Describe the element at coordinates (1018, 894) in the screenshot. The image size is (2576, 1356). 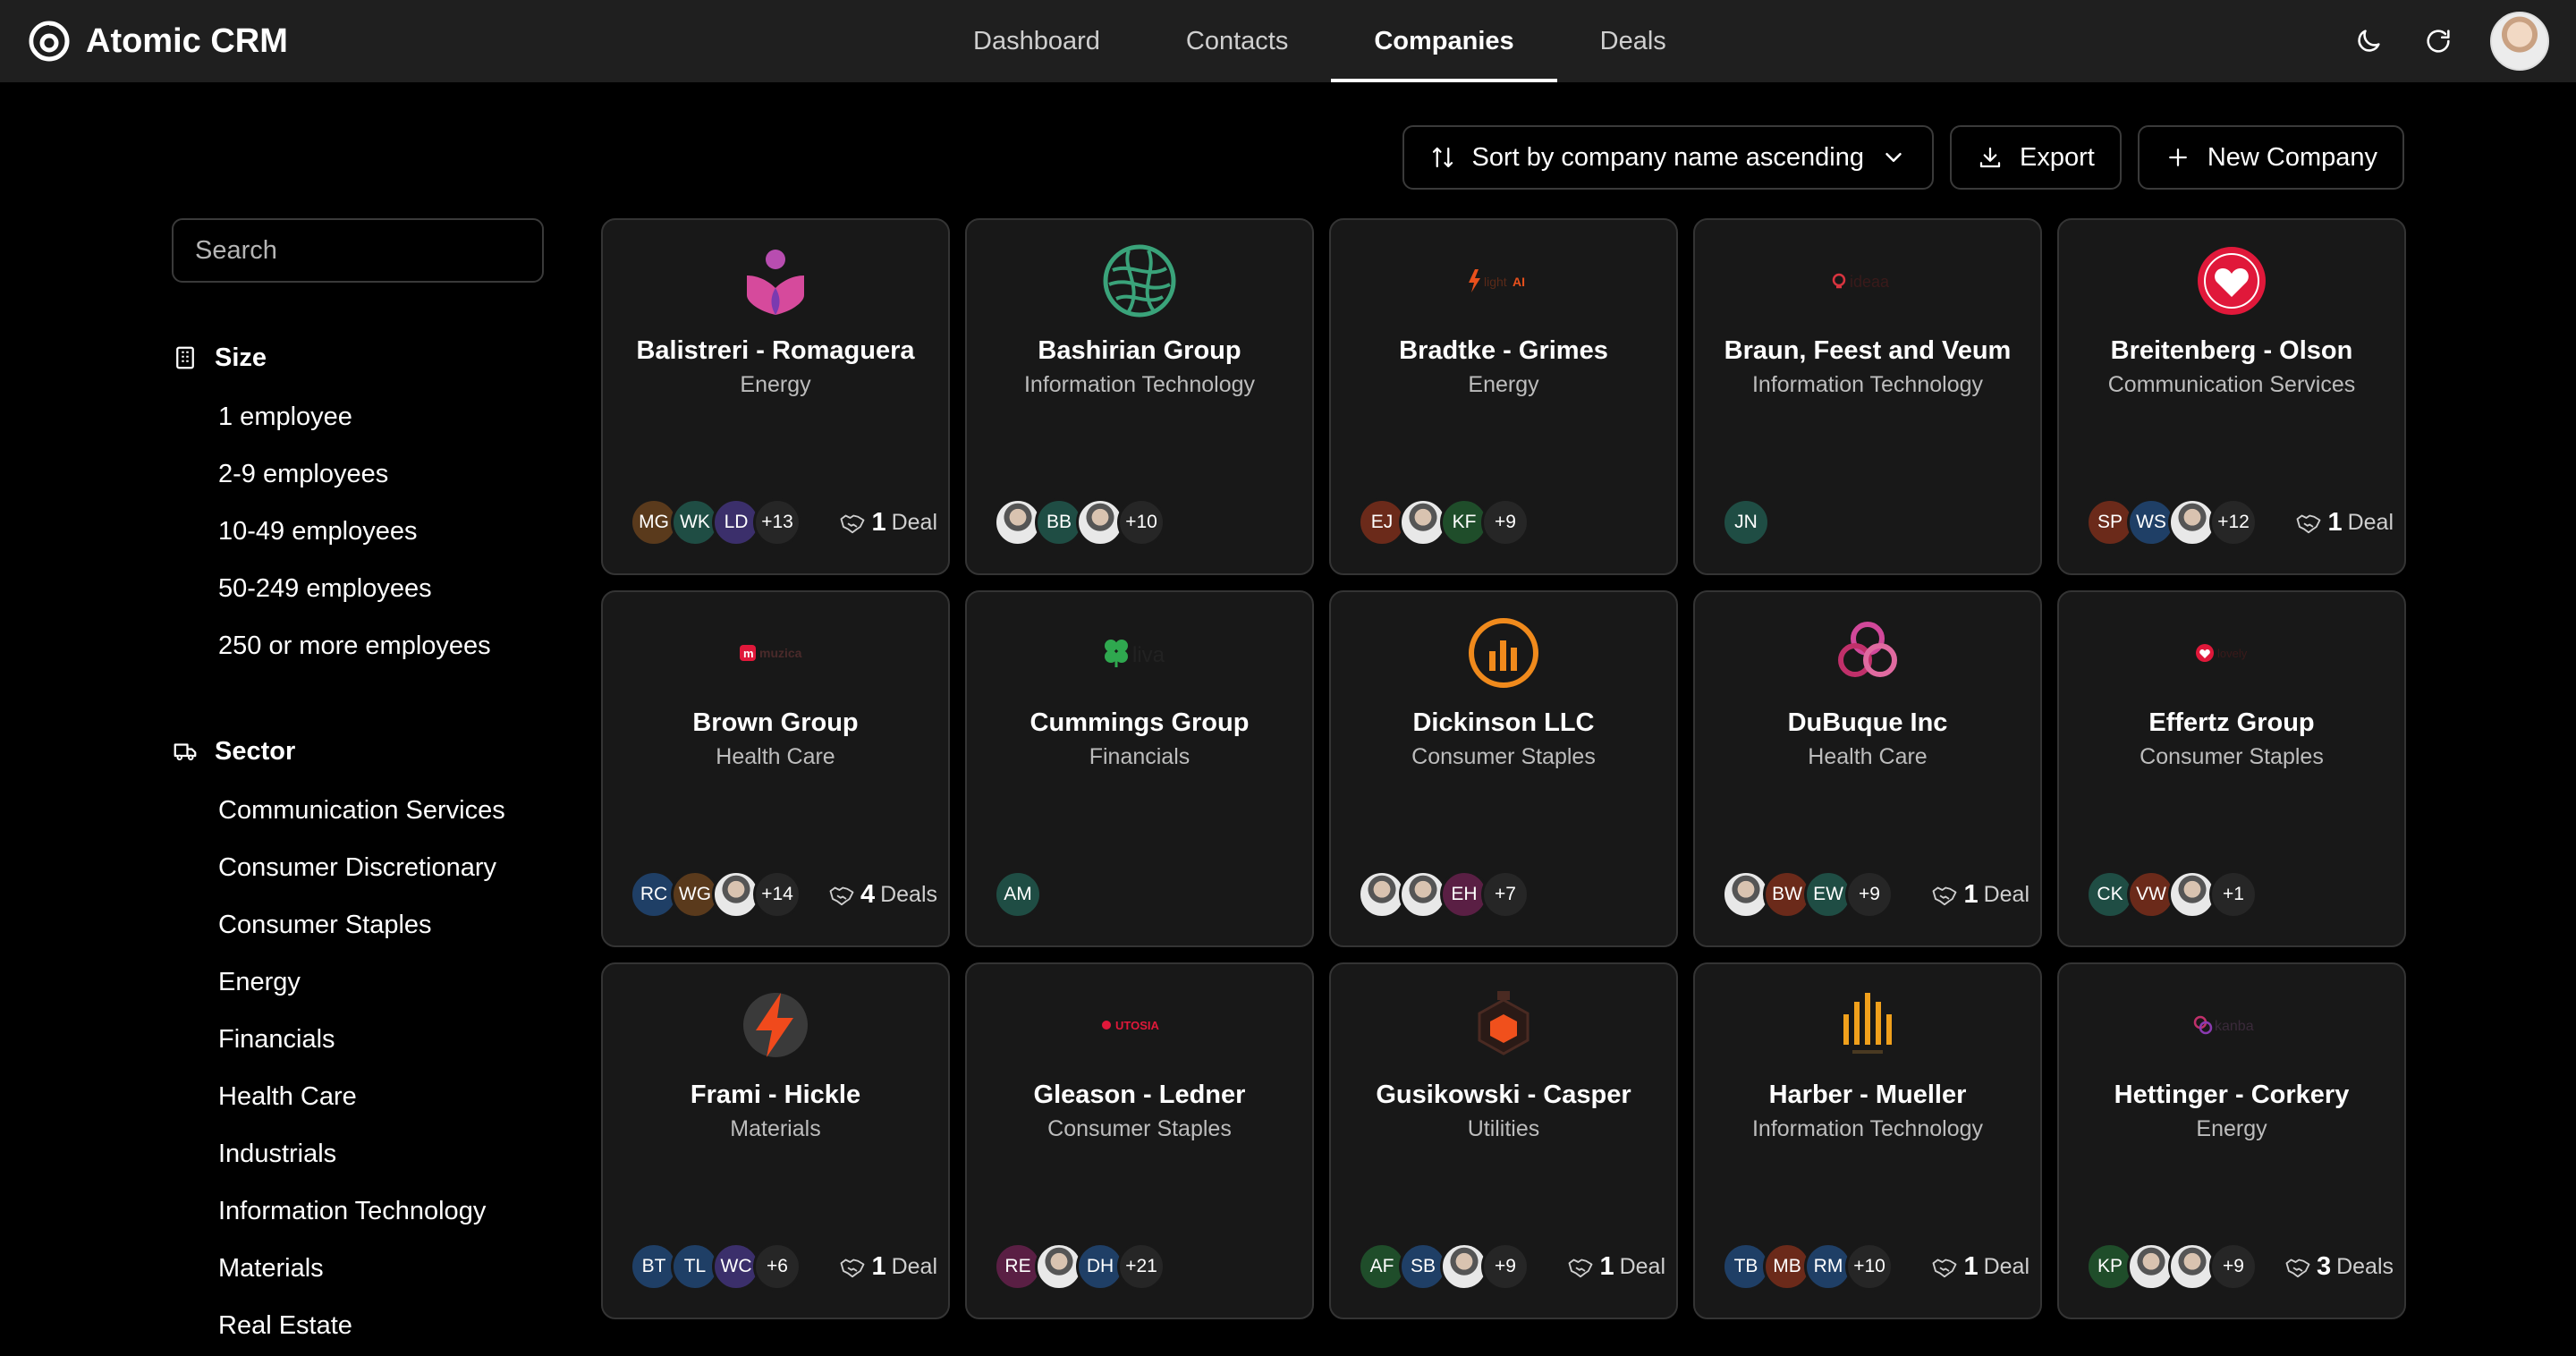
I see `contact-avatar: AM` at that location.